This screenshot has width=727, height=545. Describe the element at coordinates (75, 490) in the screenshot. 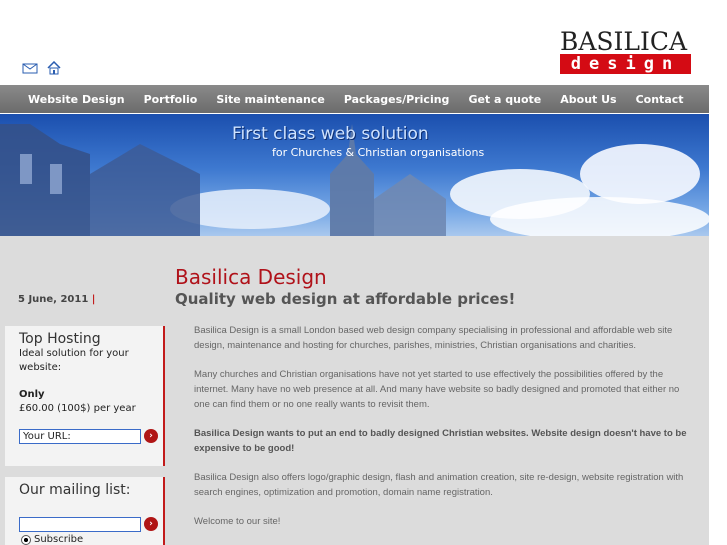

I see `mailing-title: Our mailing list:` at that location.